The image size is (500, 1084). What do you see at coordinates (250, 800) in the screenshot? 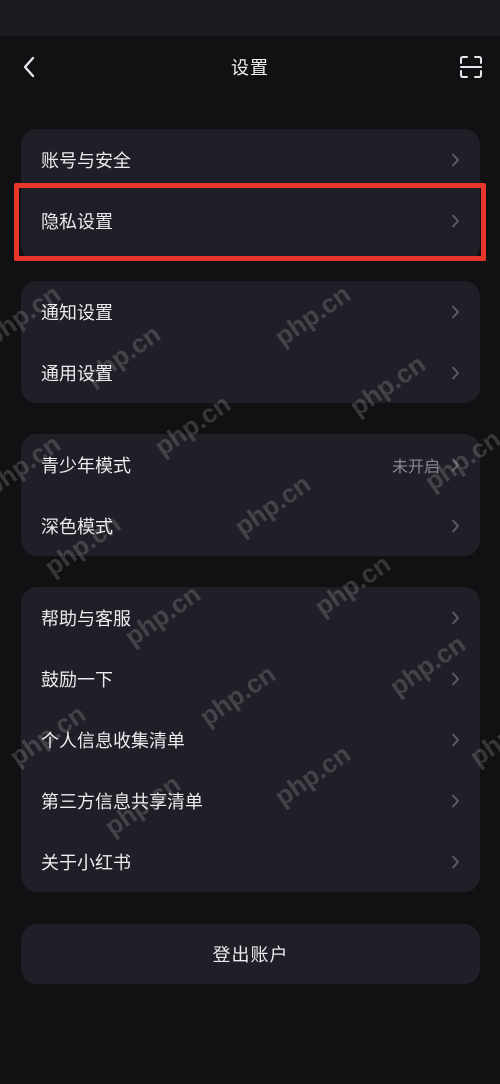
I see `settings-item-third-party-sharing: 第三方信息共享清单` at bounding box center [250, 800].